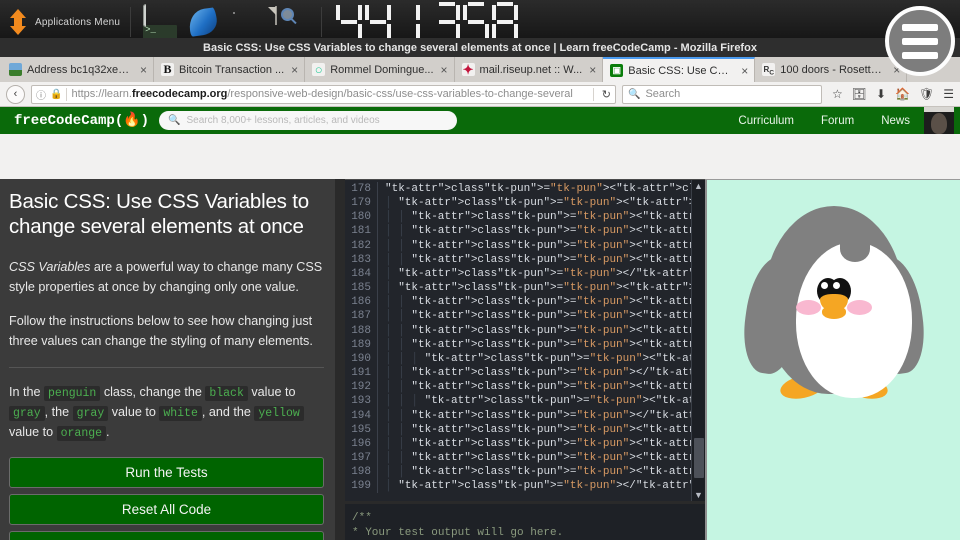 This screenshot has width=960, height=540. What do you see at coordinates (361, 245) in the screenshot?
I see `line-number: 182` at bounding box center [361, 245].